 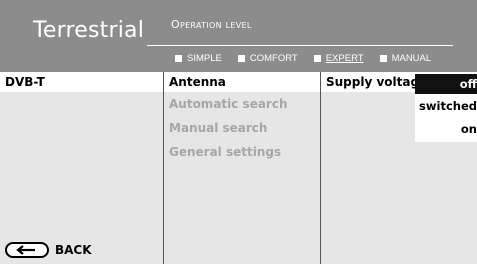 What do you see at coordinates (218, 128) in the screenshot?
I see `menu-item-manual-search: Manual search` at bounding box center [218, 128].